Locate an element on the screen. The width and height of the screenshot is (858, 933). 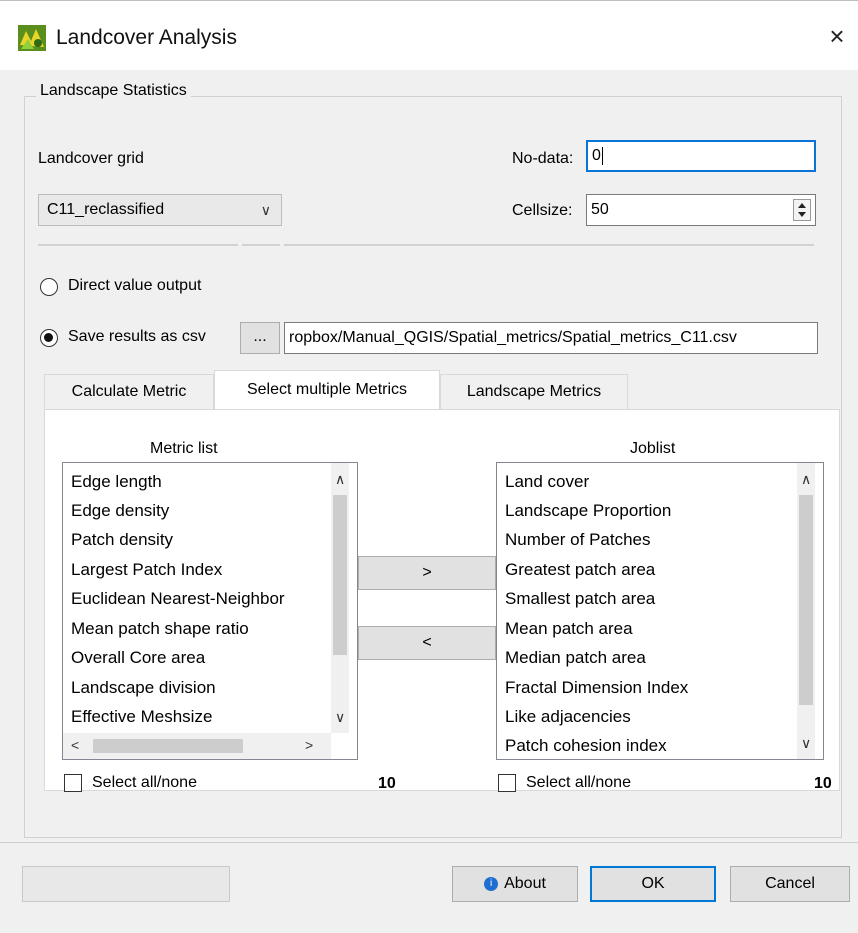
list-item: Fractal Dimension Index is located at coordinates (596, 688).